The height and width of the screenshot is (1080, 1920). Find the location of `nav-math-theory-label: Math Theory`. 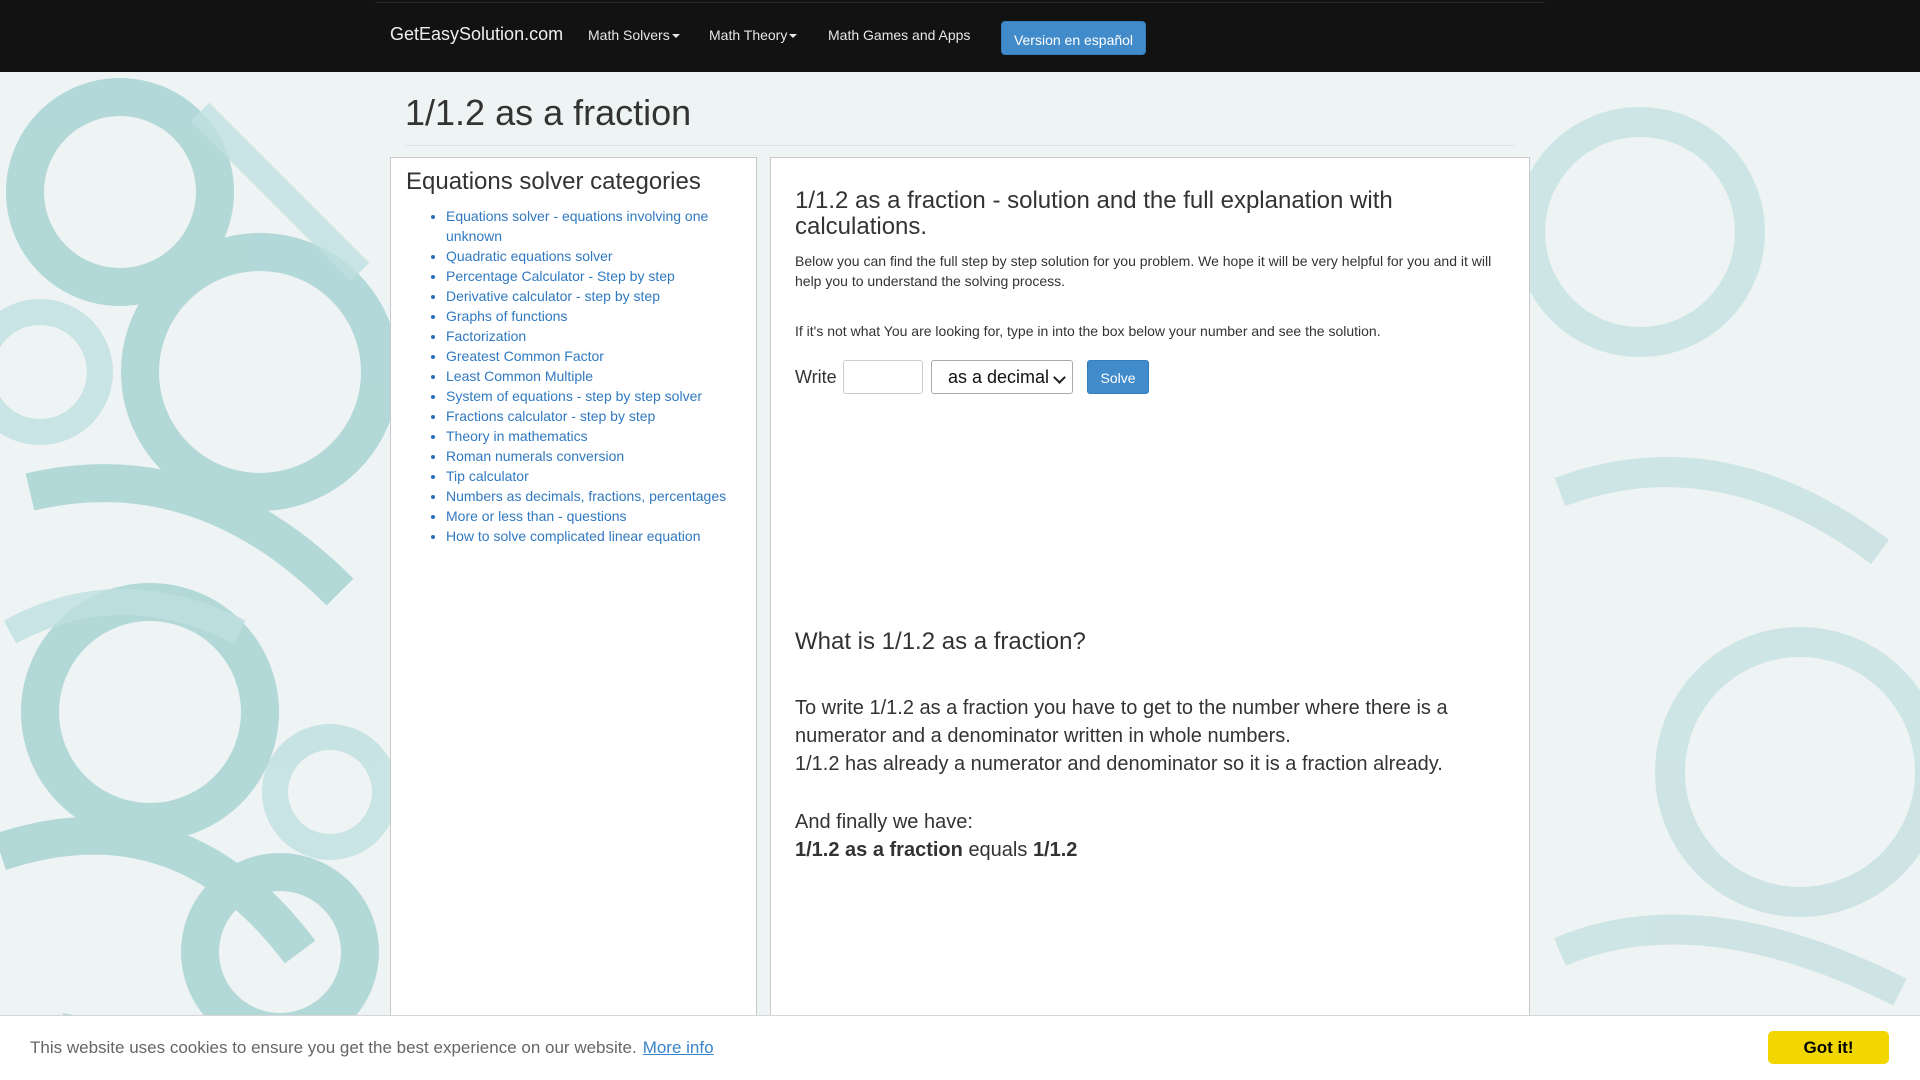

nav-math-theory-label: Math Theory is located at coordinates (748, 35).